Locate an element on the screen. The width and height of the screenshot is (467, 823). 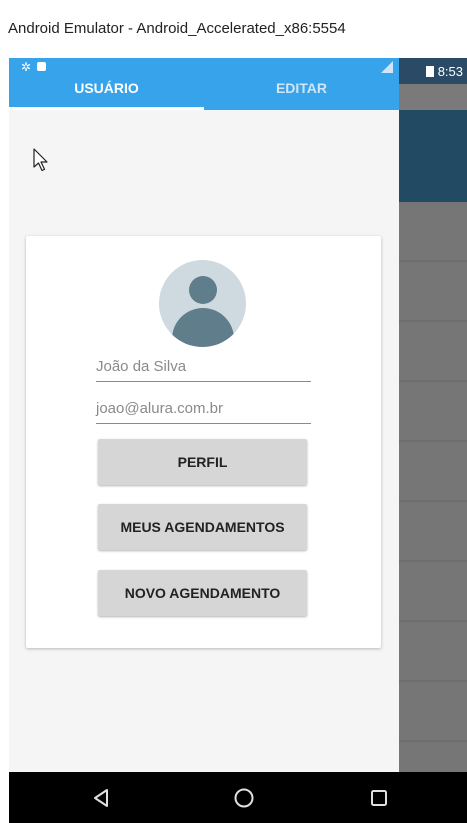
novo-agendamento-button: NOVO AGENDAMENTO is located at coordinates (202, 593).